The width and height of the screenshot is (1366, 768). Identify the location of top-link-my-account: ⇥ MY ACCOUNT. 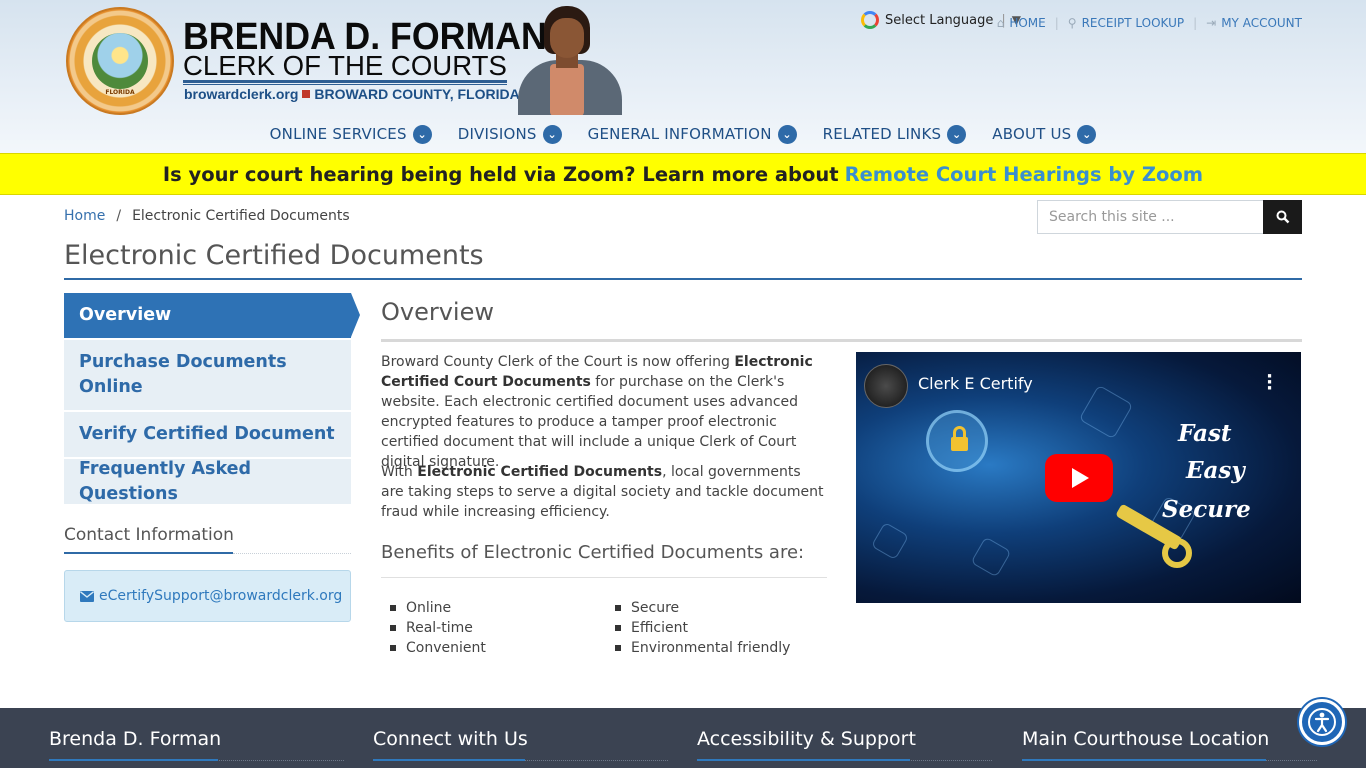
(1254, 23).